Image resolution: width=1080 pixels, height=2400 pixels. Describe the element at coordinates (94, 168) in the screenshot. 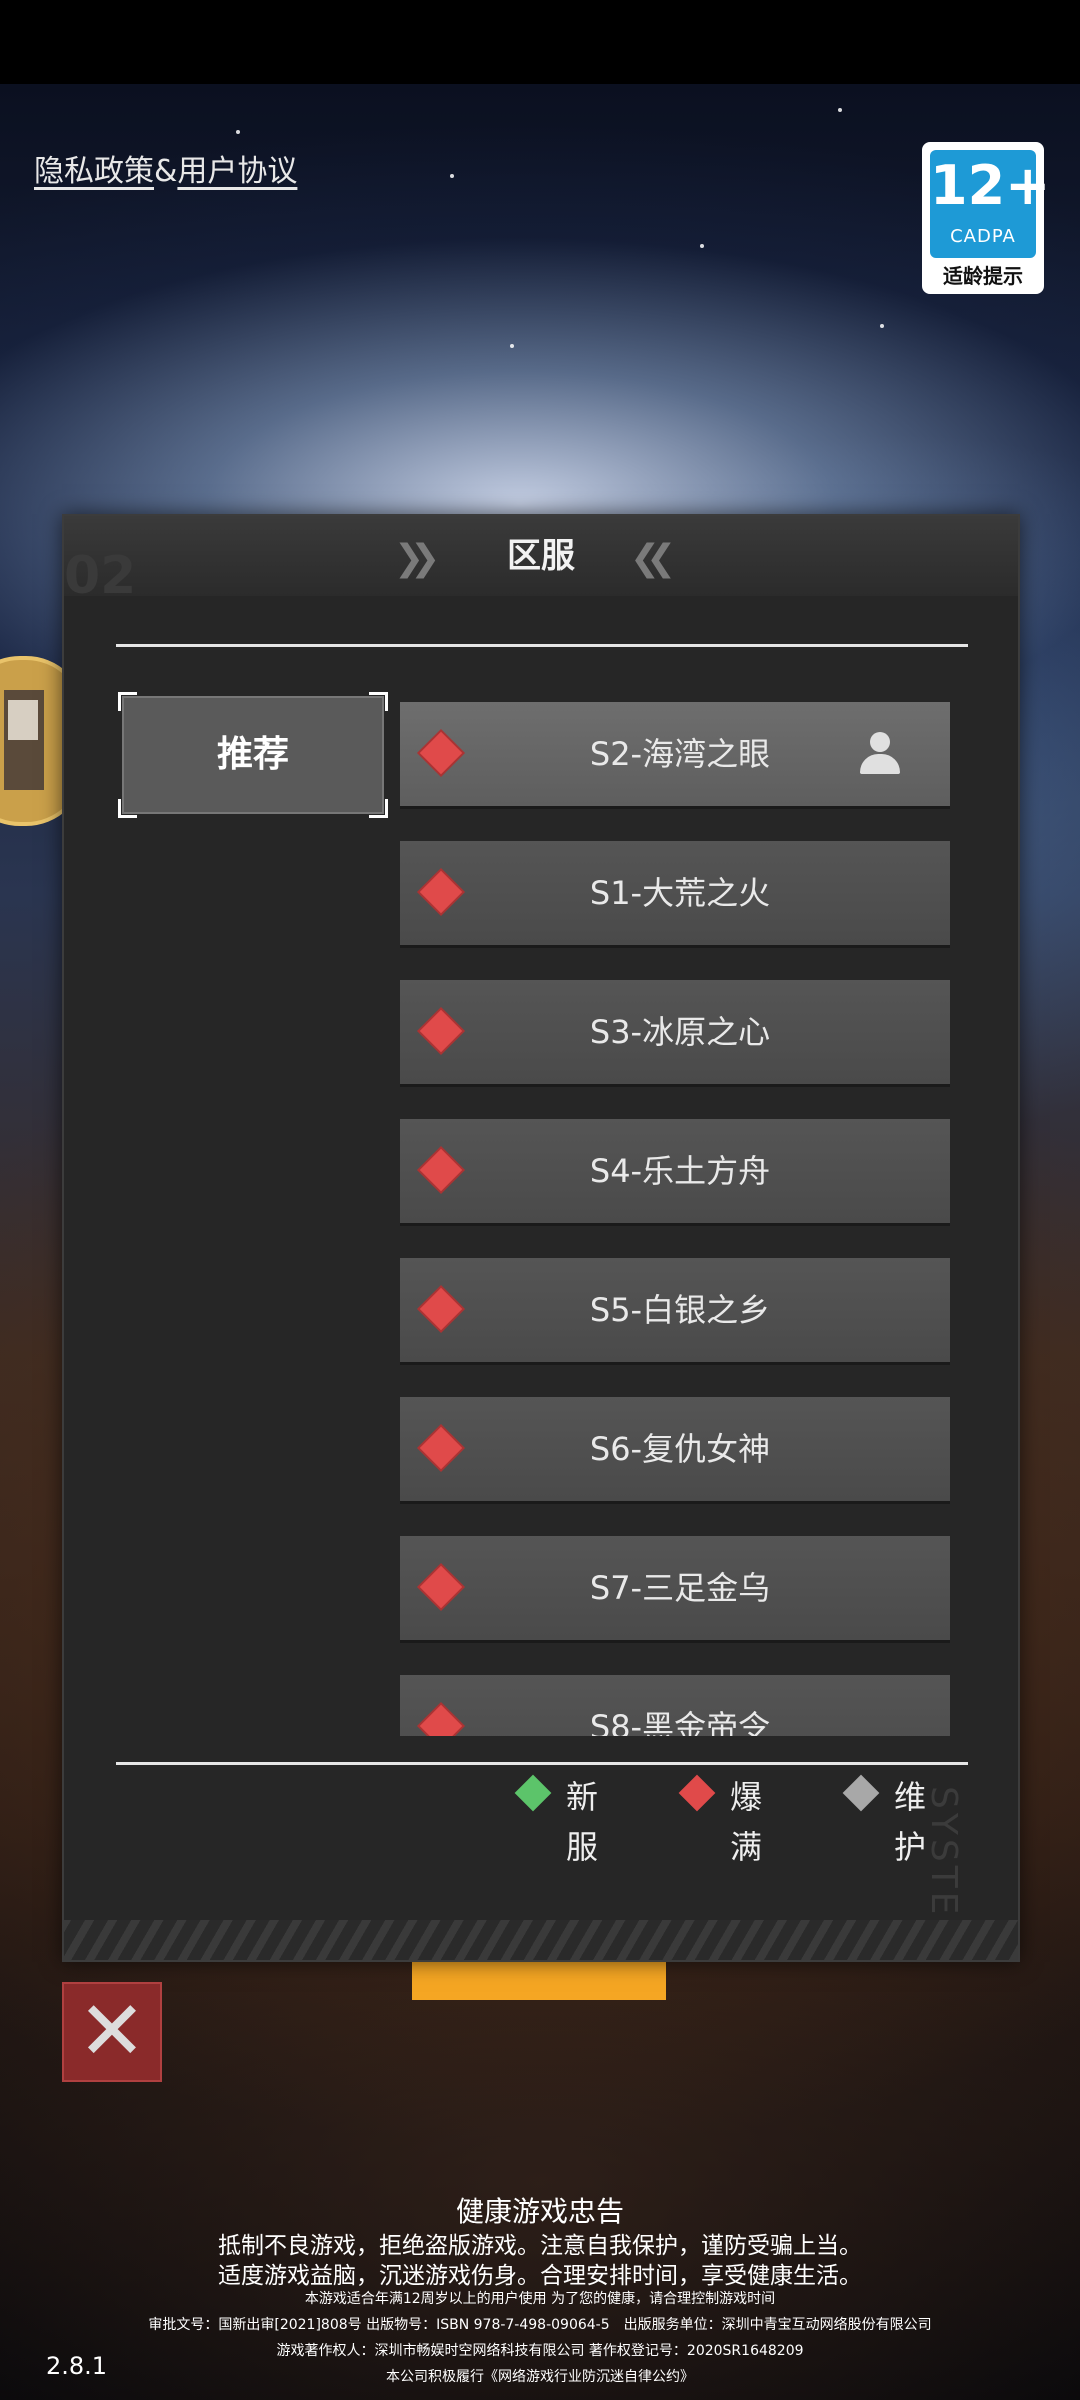

I see `privacy-policy-link: 隐私政策` at that location.